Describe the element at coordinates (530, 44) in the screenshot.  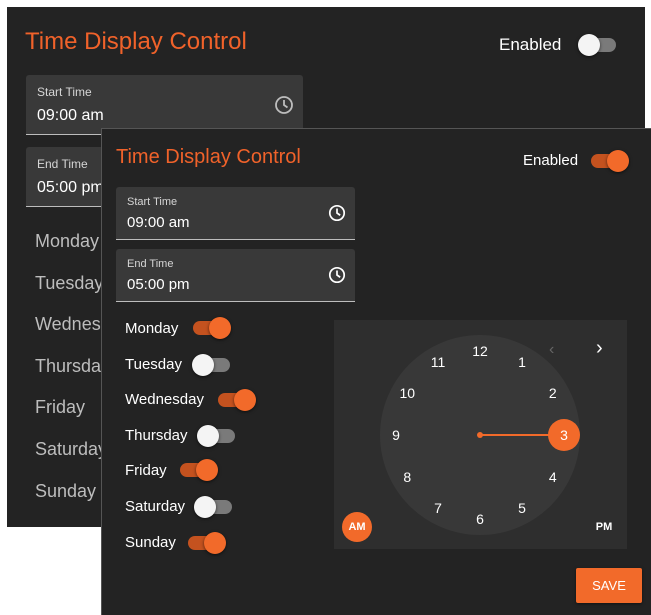
I see `back-enabled-label: Enabled` at that location.